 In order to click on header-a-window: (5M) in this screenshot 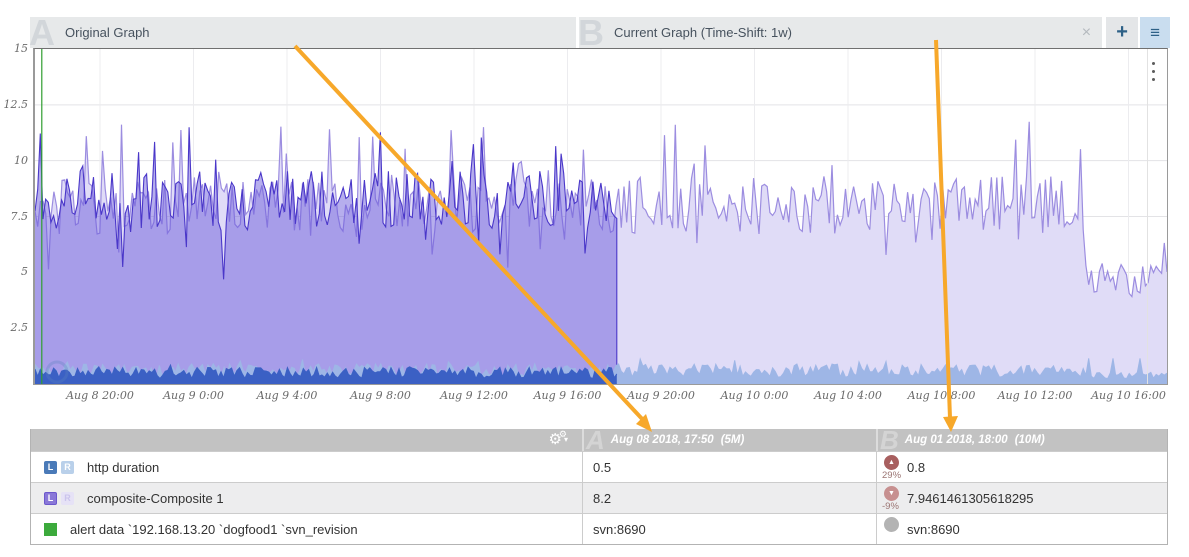, I will do `click(732, 440)`.